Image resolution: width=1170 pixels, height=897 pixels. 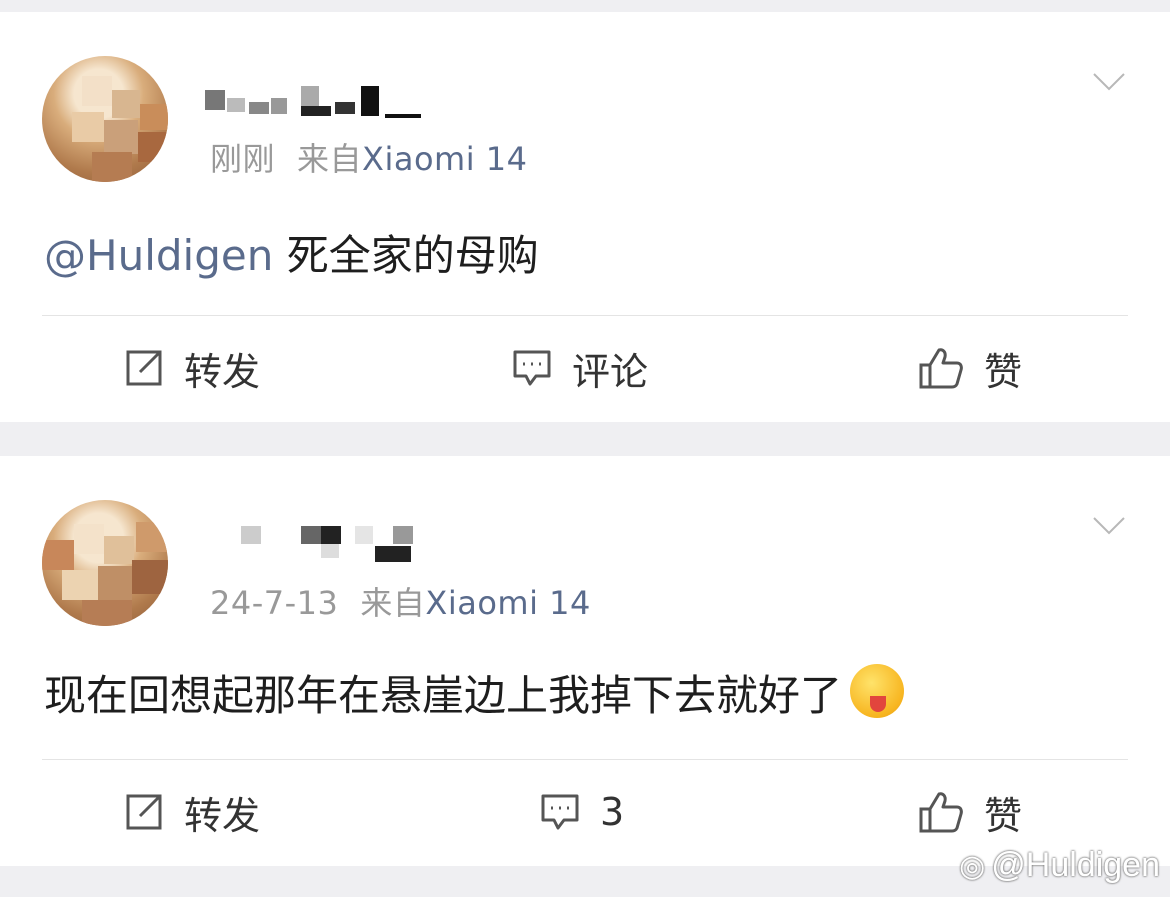 What do you see at coordinates (158, 255) in the screenshot?
I see `mention-link: @Huldigen` at bounding box center [158, 255].